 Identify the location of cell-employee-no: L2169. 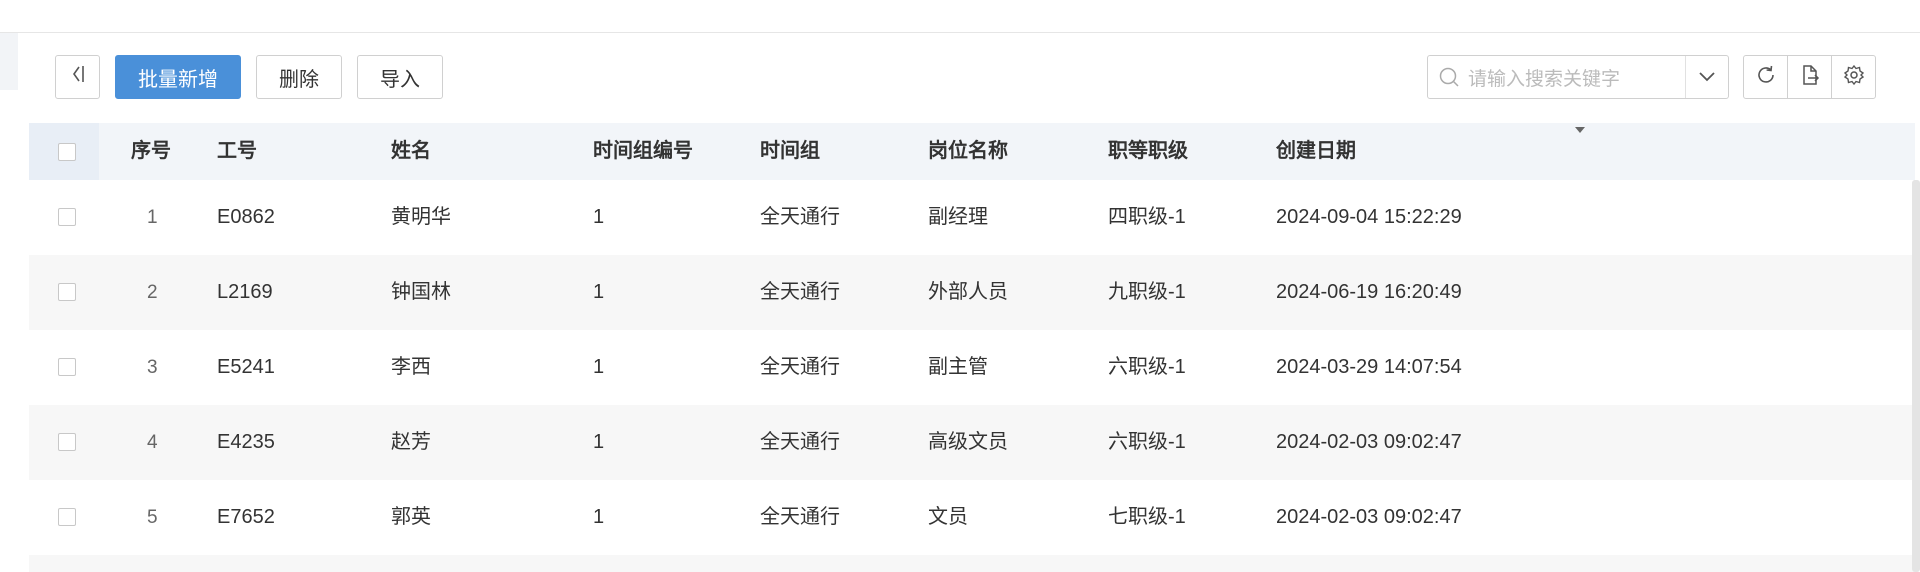
(245, 292).